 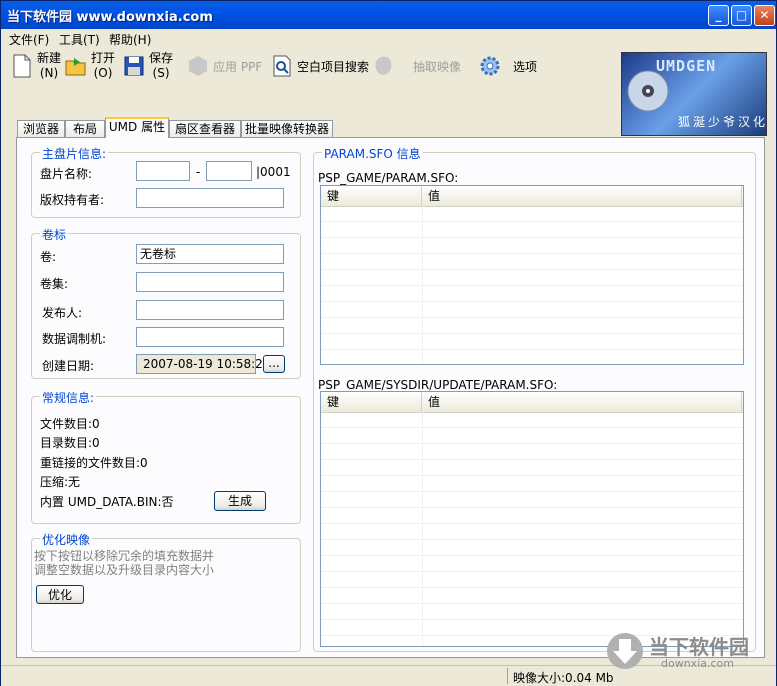 I want to click on tab-layout: 布局, so click(x=85, y=128).